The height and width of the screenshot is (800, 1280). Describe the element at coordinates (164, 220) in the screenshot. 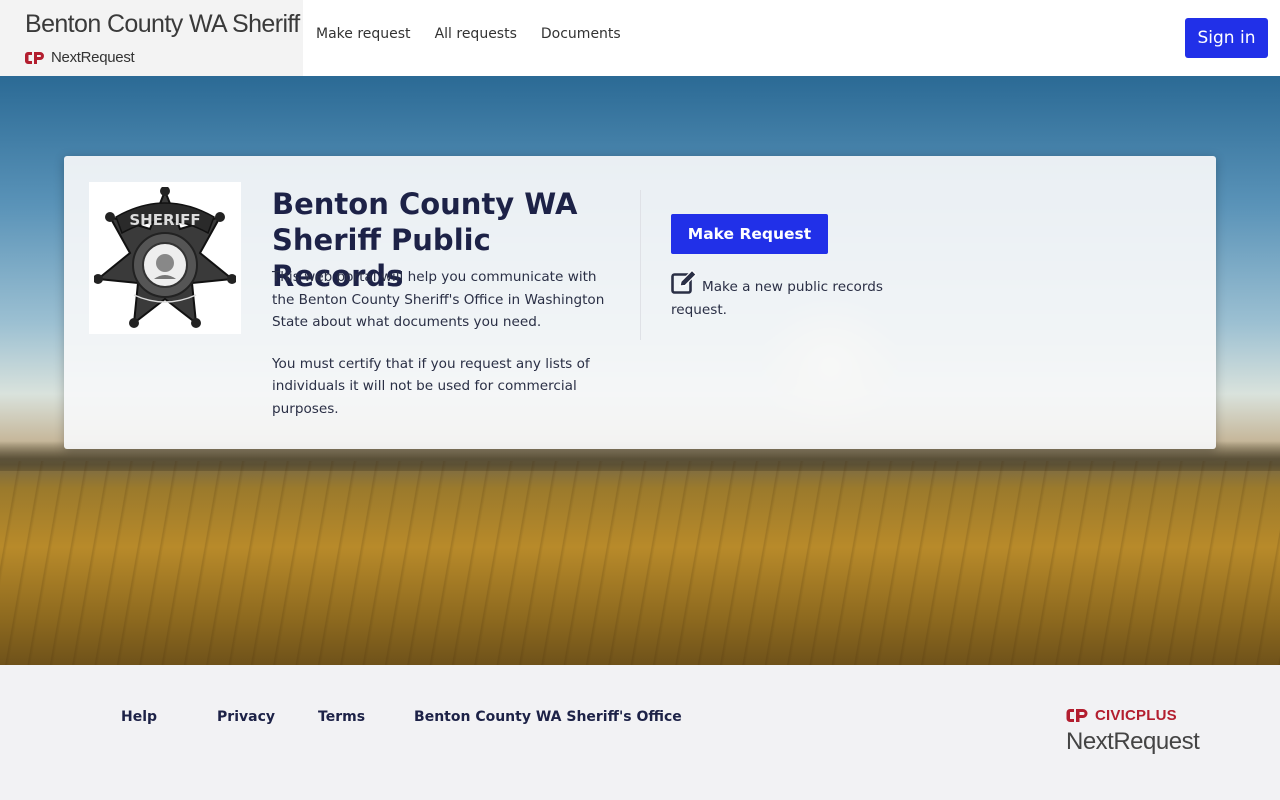

I see `svg-text: SHERIFF` at that location.